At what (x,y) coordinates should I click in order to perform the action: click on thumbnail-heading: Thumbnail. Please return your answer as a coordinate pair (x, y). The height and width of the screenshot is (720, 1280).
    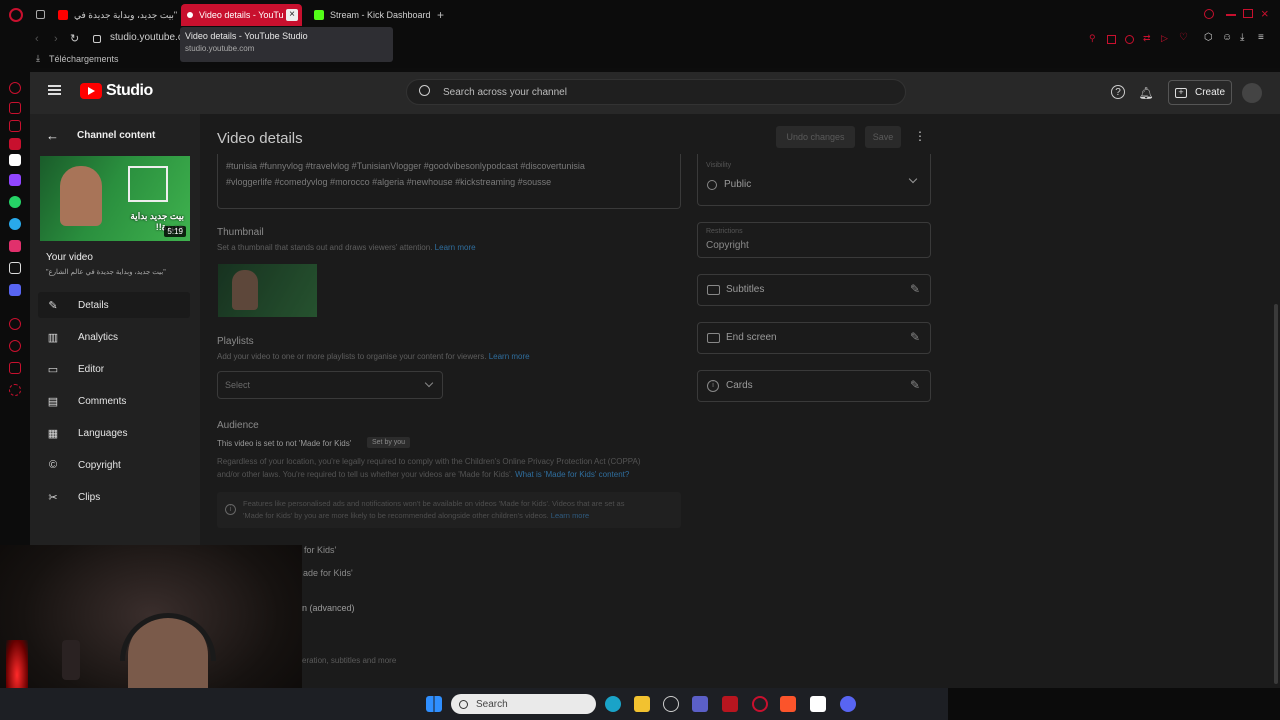
    Looking at the image, I should click on (240, 232).